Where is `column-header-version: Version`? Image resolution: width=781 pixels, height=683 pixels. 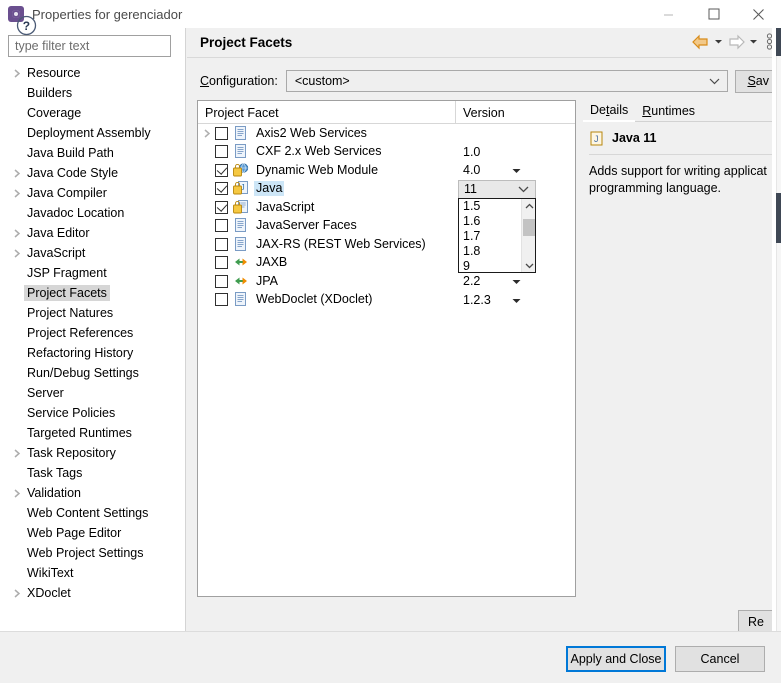
column-header-version: Version is located at coordinates (515, 112).